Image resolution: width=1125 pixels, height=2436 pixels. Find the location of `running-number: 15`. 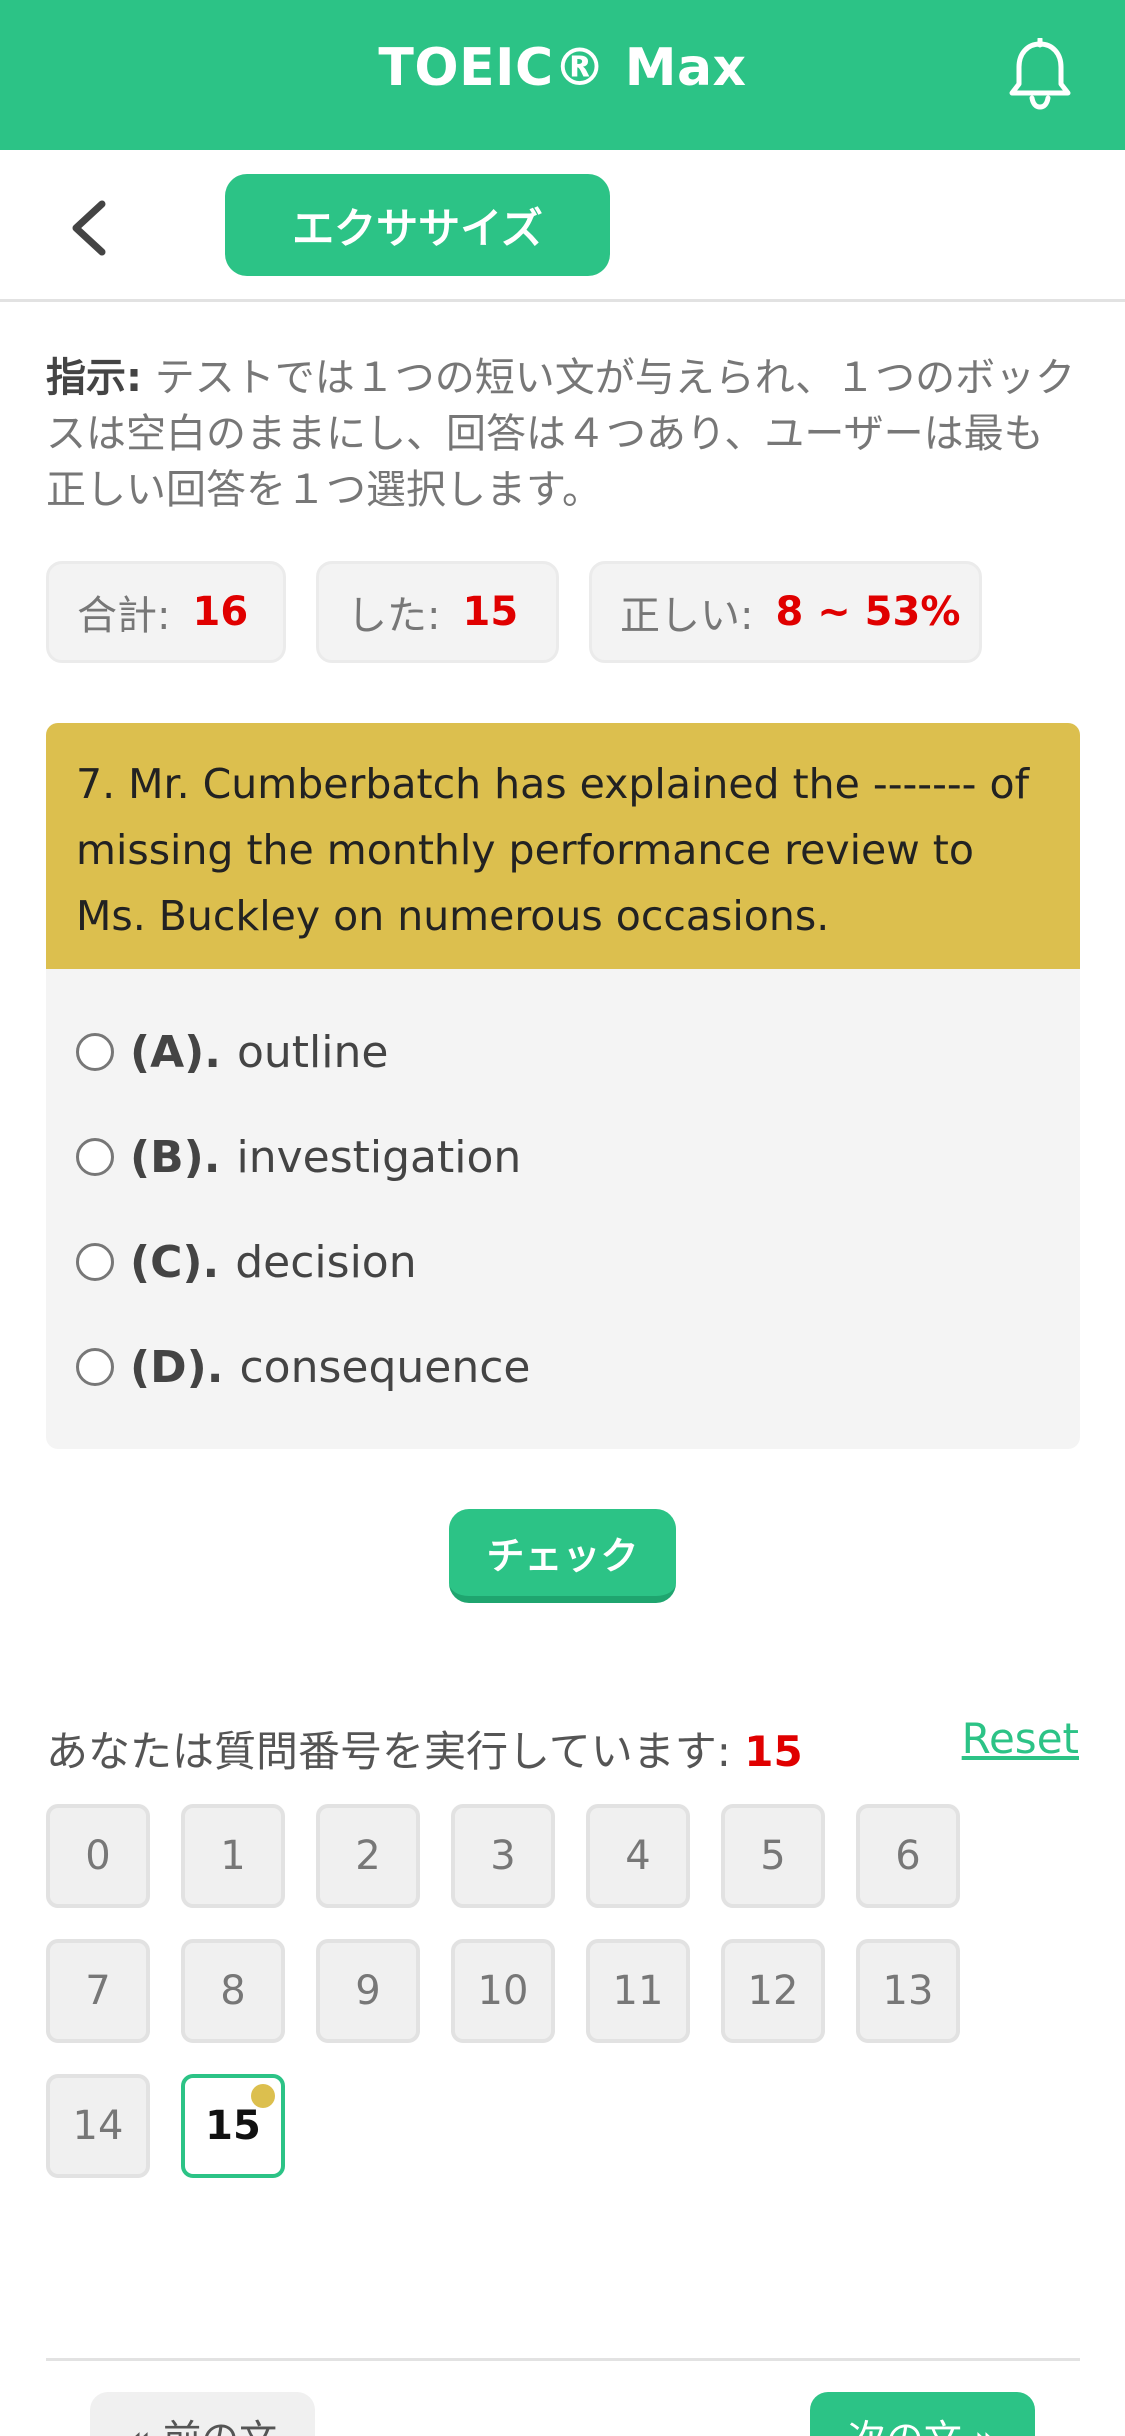

running-number: 15 is located at coordinates (773, 1751).